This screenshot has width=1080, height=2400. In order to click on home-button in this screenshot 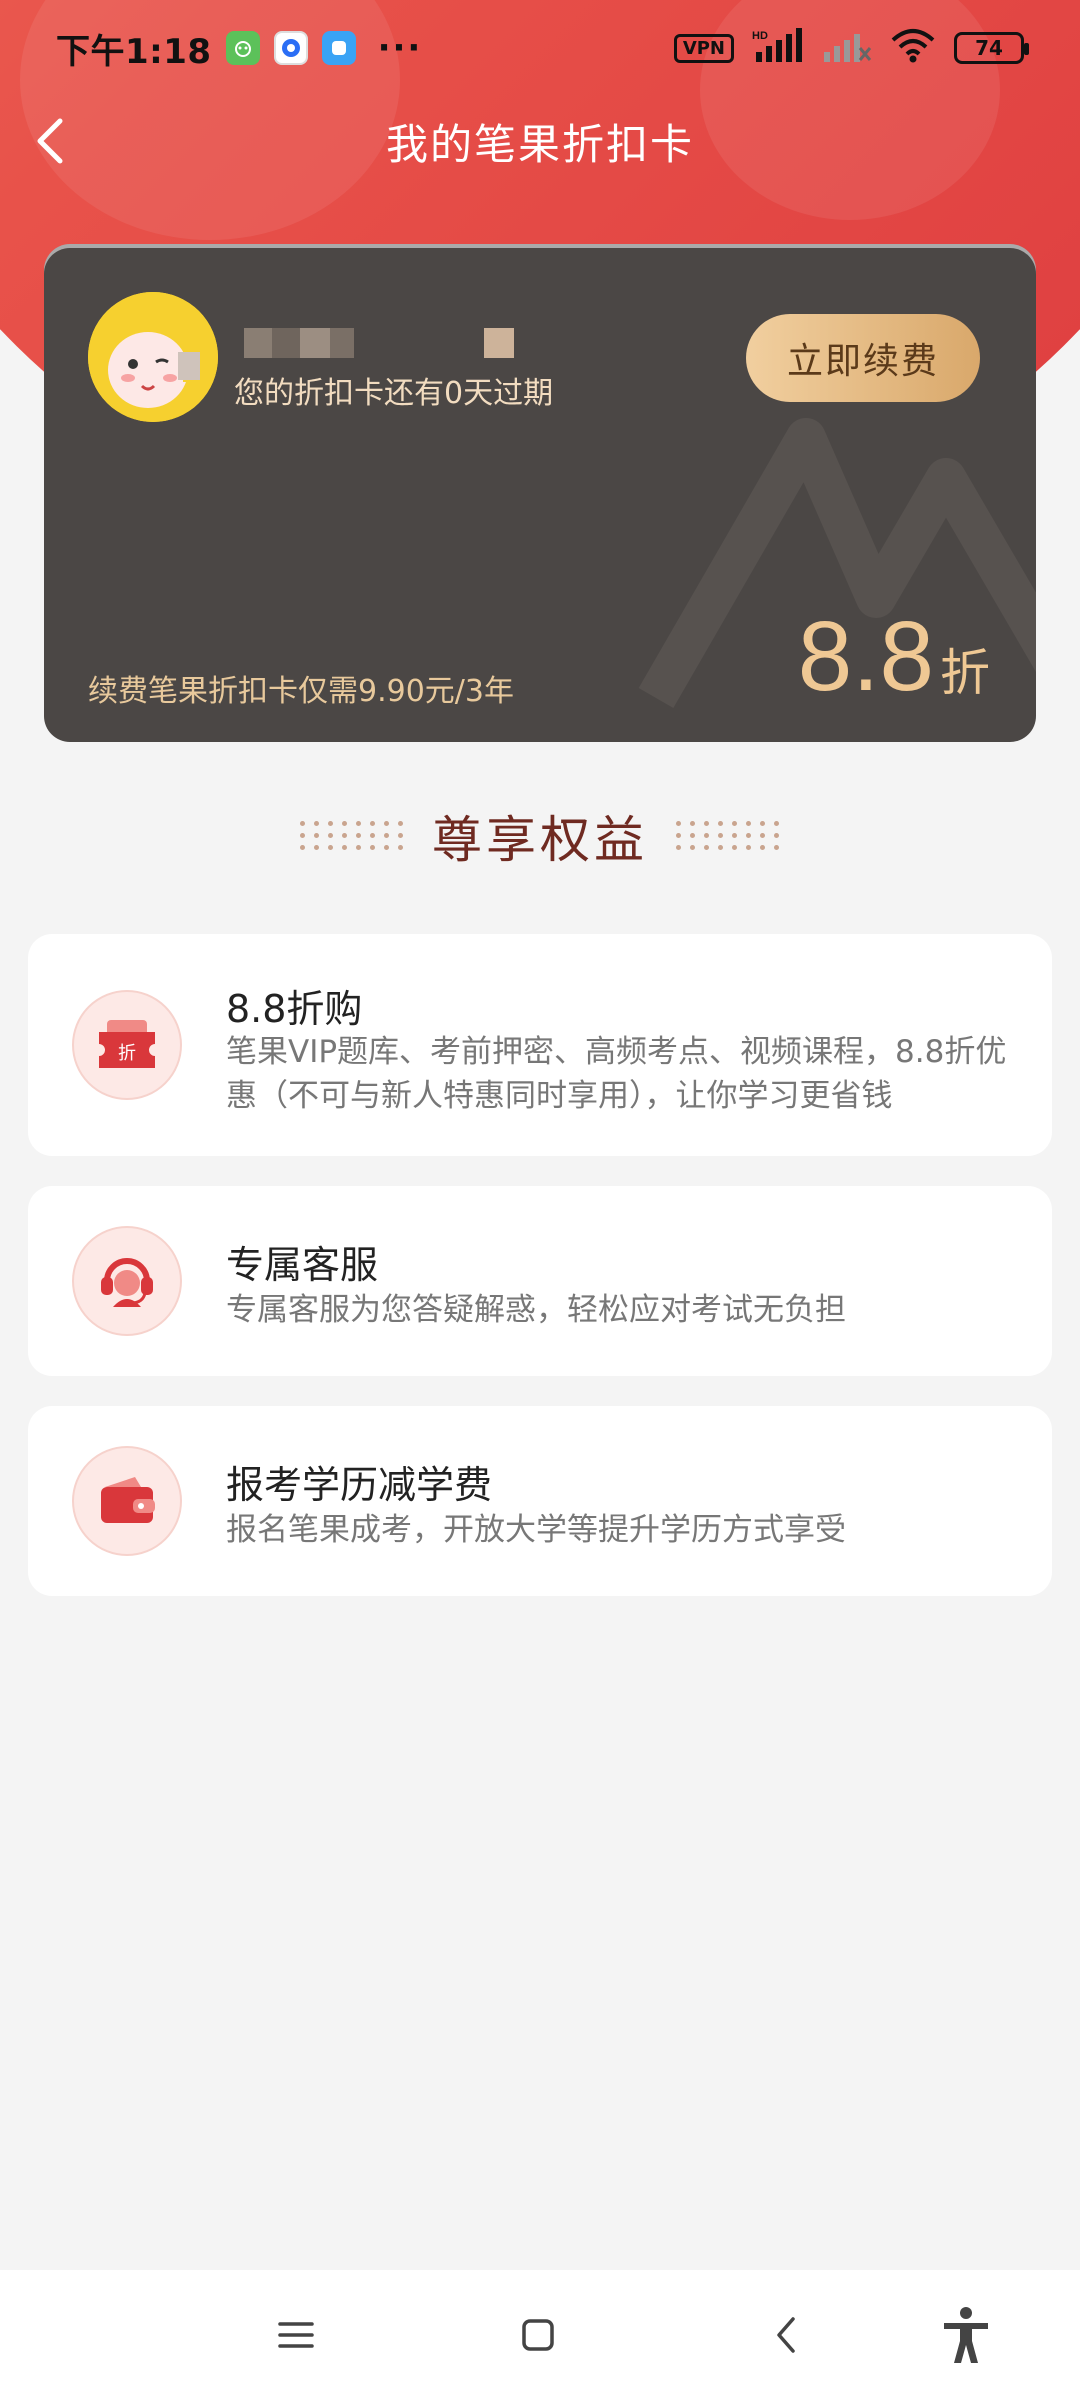, I will do `click(538, 2335)`.